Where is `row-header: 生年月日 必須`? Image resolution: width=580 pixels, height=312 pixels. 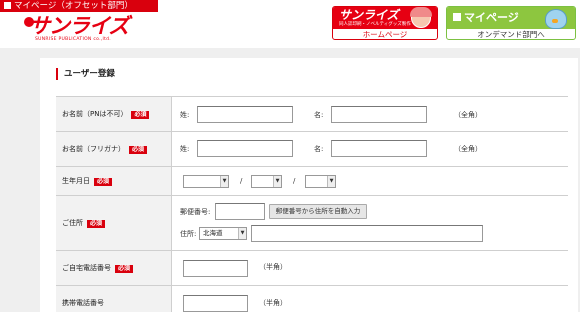
row-header: 生年月日 必須 is located at coordinates (114, 181).